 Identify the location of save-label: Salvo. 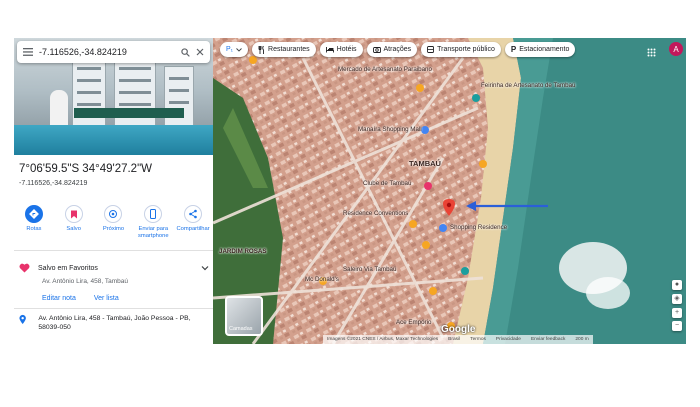
(73, 229).